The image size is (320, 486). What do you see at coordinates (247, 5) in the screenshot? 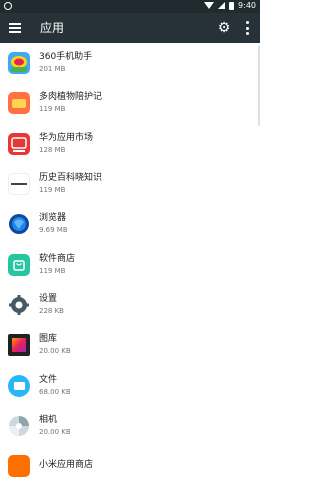
I see `clock: 9:40` at bounding box center [247, 5].